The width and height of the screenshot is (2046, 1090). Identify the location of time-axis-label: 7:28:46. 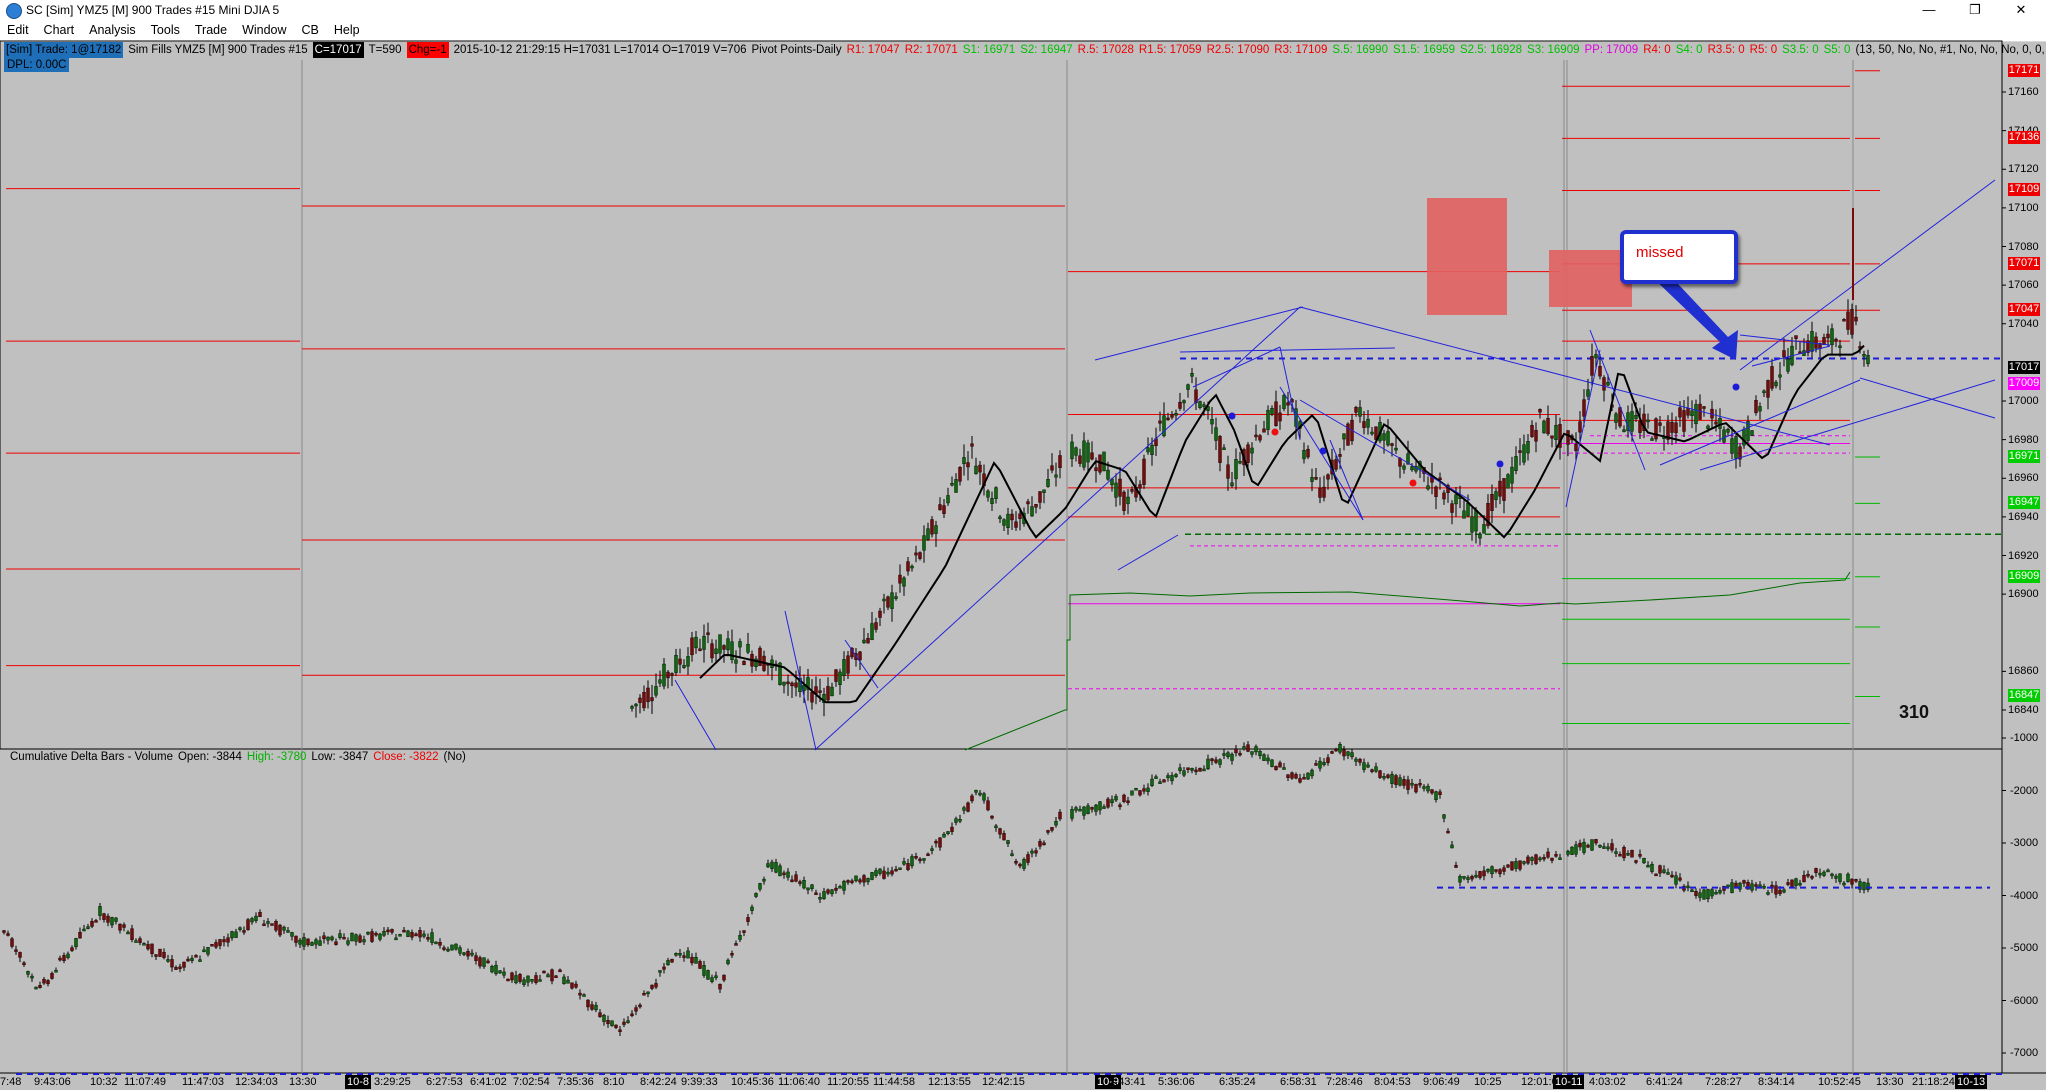
(1344, 1082).